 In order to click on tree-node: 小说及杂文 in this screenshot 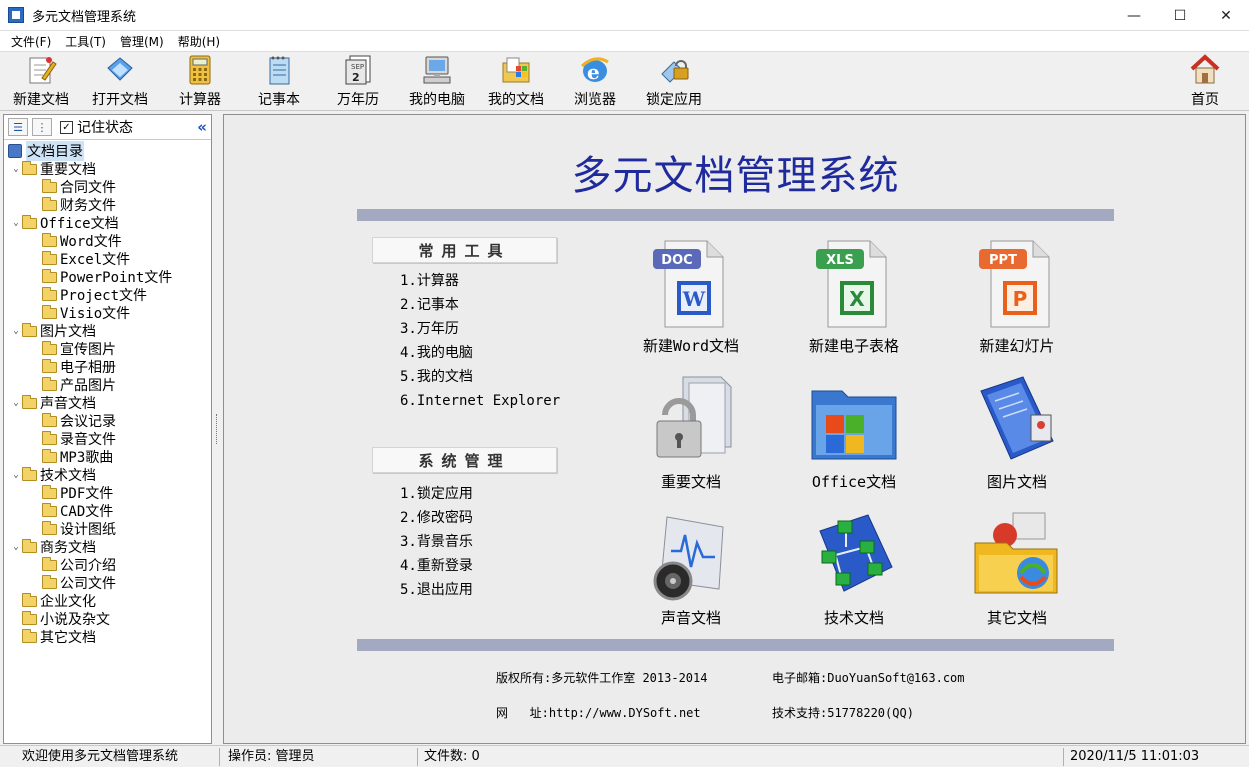, I will do `click(107, 619)`.